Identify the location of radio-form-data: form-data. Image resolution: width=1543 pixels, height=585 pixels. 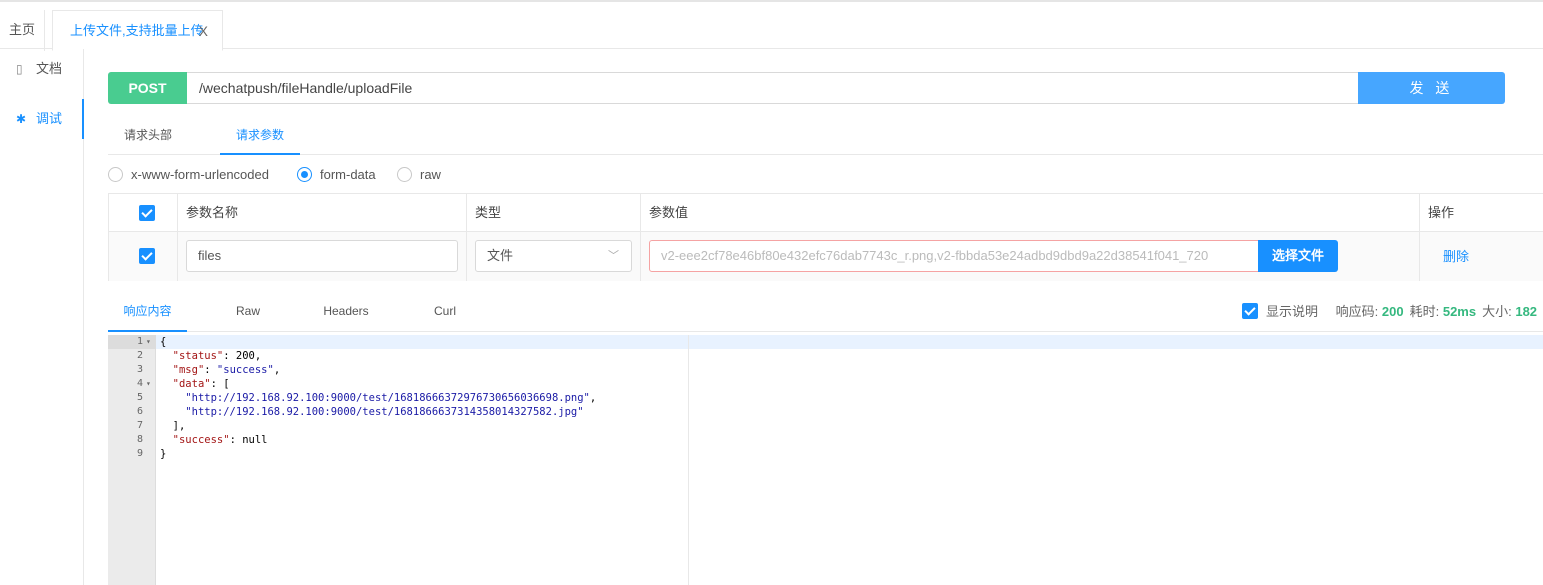
(336, 175).